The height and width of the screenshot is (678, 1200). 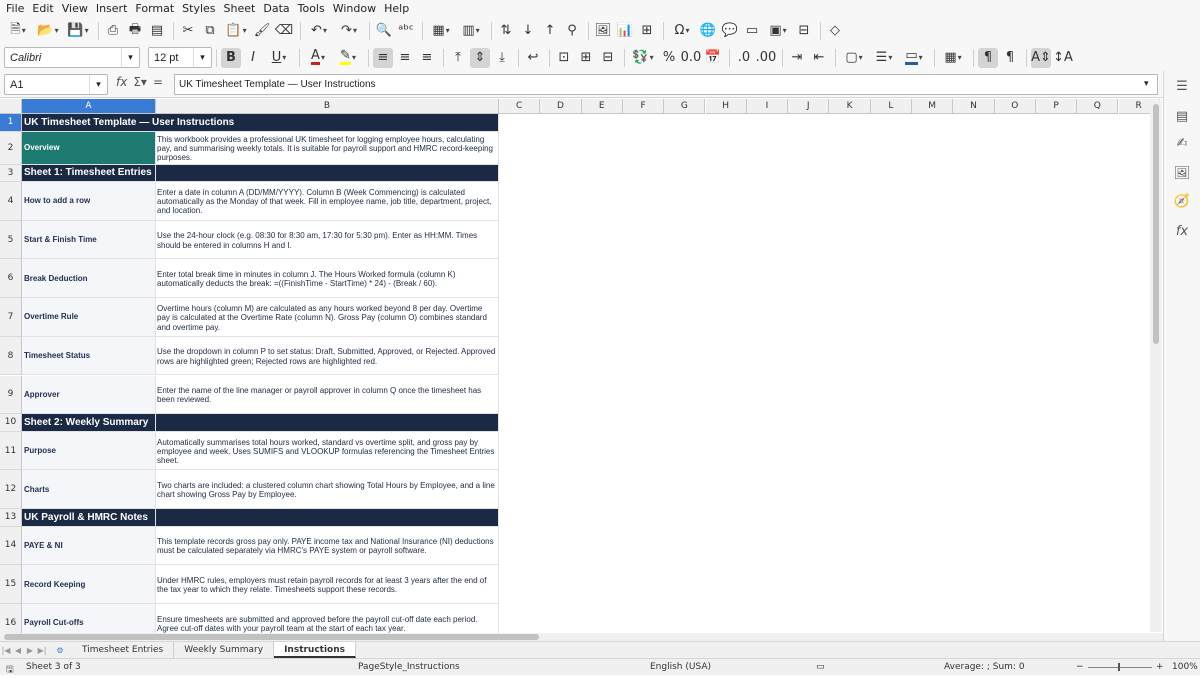 What do you see at coordinates (767, 106) in the screenshot?
I see `column-header-i: I` at bounding box center [767, 106].